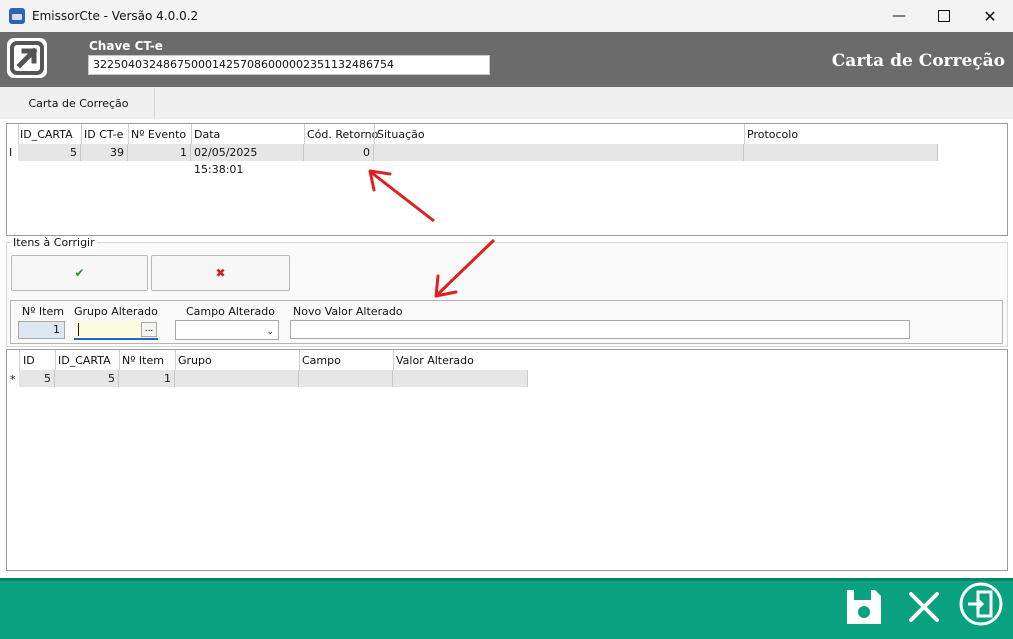 This screenshot has height=639, width=1013. What do you see at coordinates (41, 330) in the screenshot?
I see `n-item-input: 1` at bounding box center [41, 330].